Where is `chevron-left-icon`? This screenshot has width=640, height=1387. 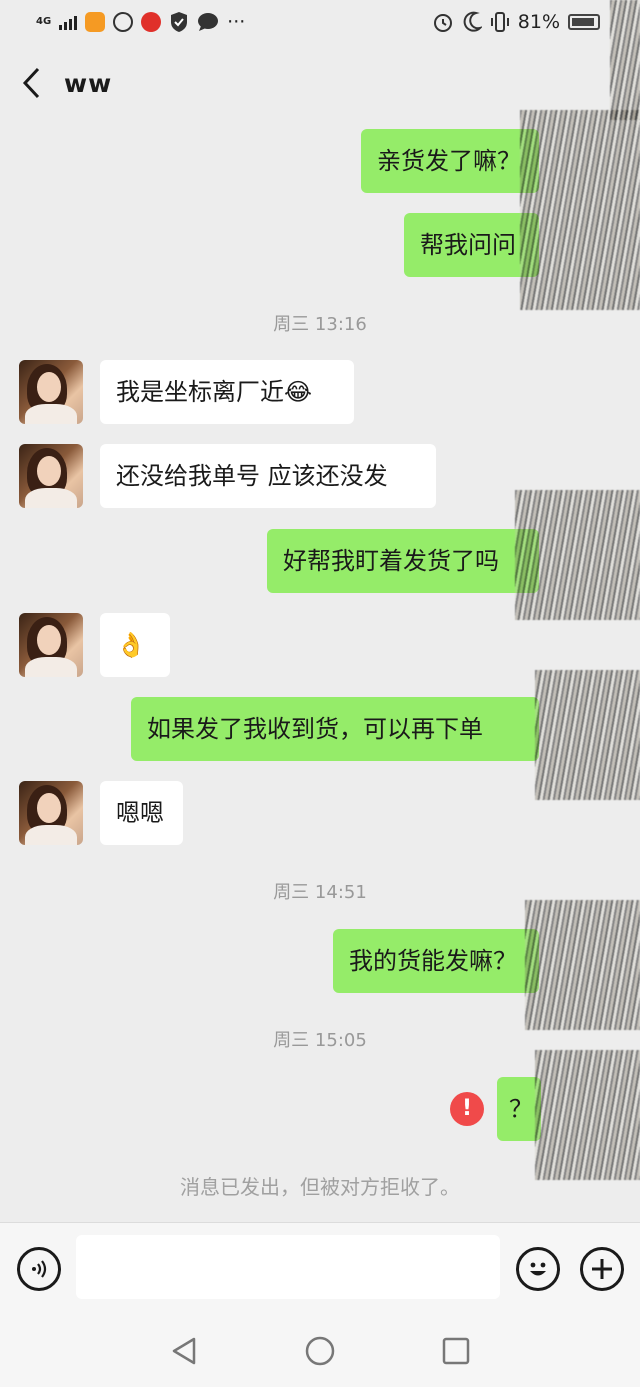
chevron-left-icon is located at coordinates (35, 83).